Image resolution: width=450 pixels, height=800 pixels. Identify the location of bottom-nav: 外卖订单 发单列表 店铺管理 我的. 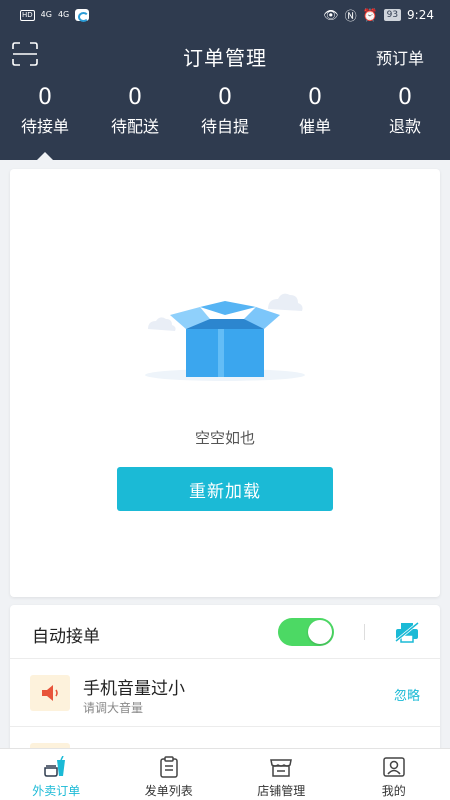
(225, 774).